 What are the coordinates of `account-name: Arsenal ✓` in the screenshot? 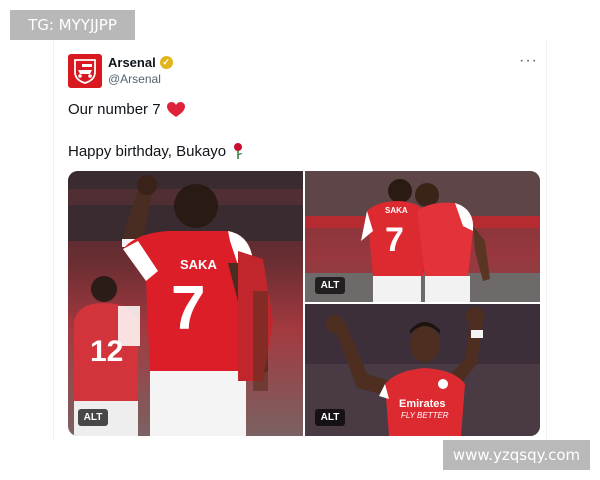 It's located at (140, 62).